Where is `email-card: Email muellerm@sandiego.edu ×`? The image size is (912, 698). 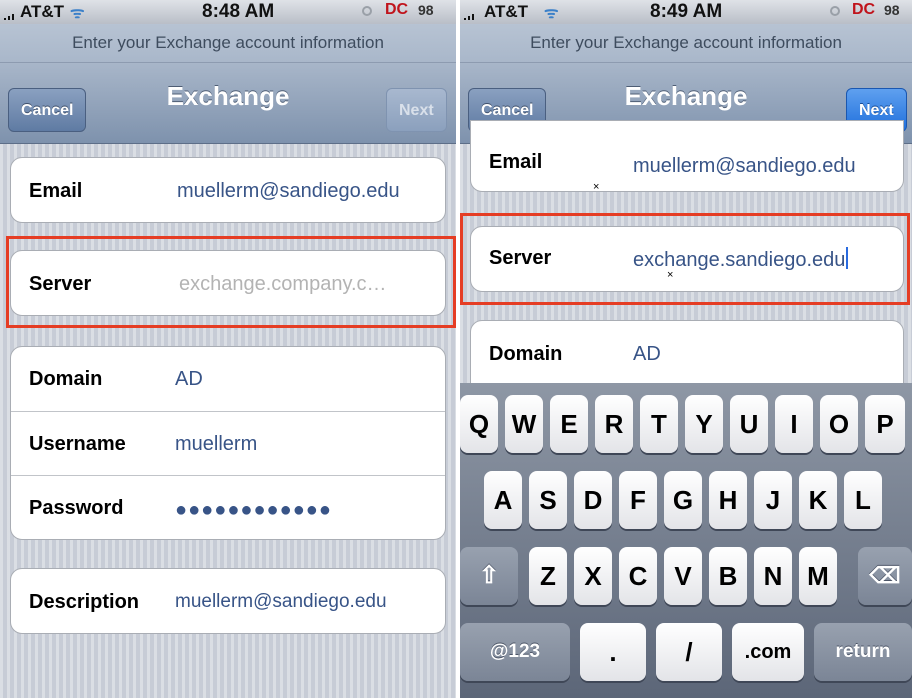
email-card: Email muellerm@sandiego.edu × is located at coordinates (687, 156).